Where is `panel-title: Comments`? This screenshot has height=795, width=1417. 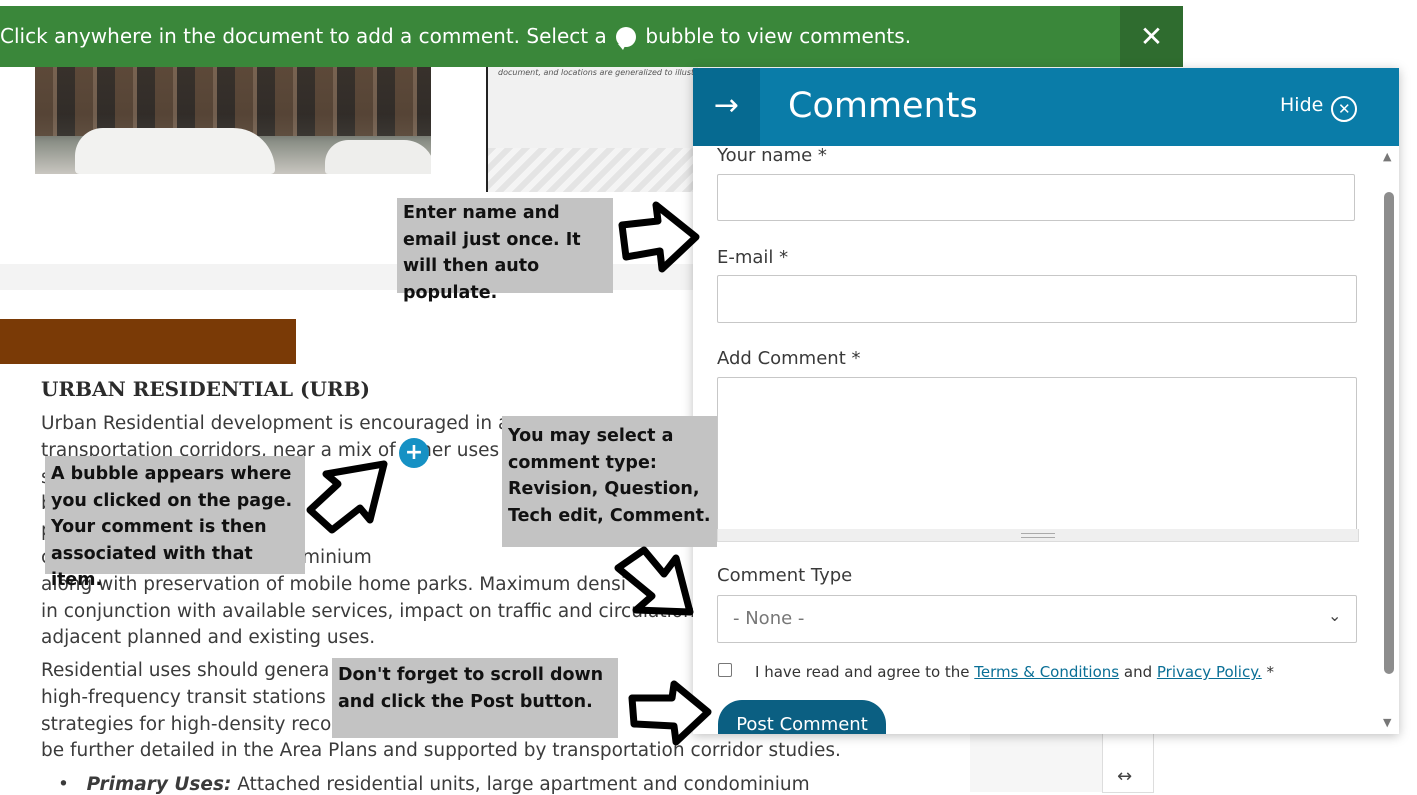
panel-title: Comments is located at coordinates (883, 106).